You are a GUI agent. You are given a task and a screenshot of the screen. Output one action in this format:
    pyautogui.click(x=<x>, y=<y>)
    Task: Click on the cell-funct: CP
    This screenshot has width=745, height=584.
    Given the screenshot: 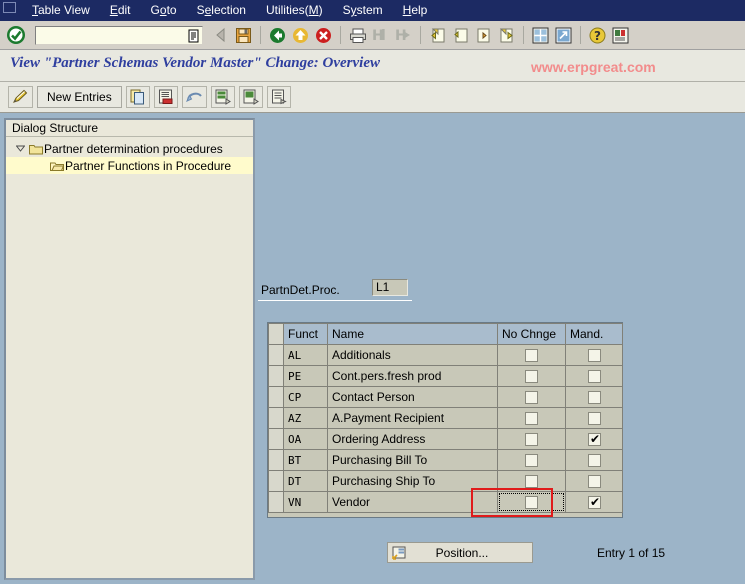 What is the action you would take?
    pyautogui.click(x=305, y=397)
    